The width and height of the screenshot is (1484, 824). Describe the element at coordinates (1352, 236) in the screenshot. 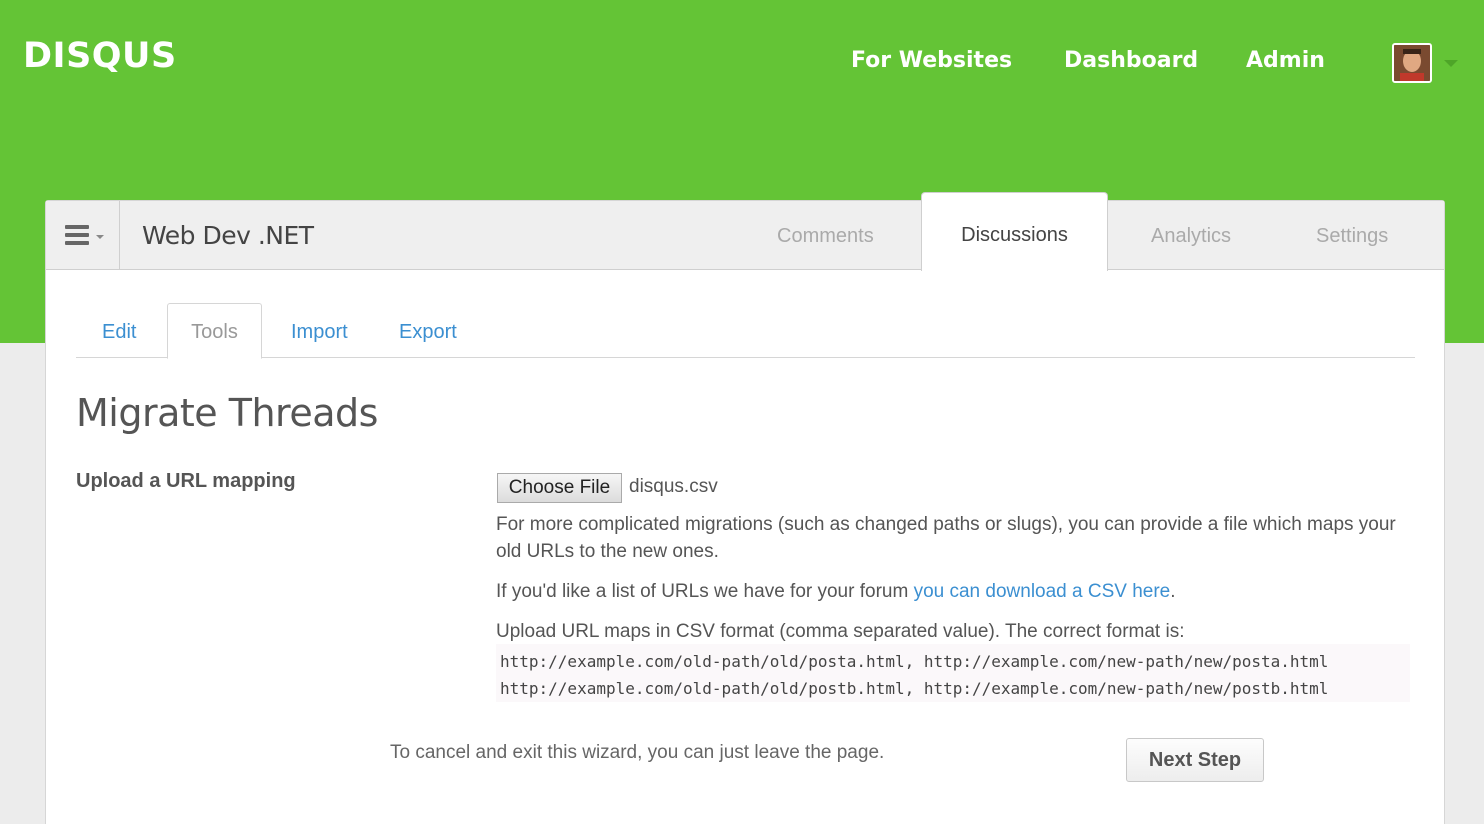

I see `tab-settings: Settings` at that location.